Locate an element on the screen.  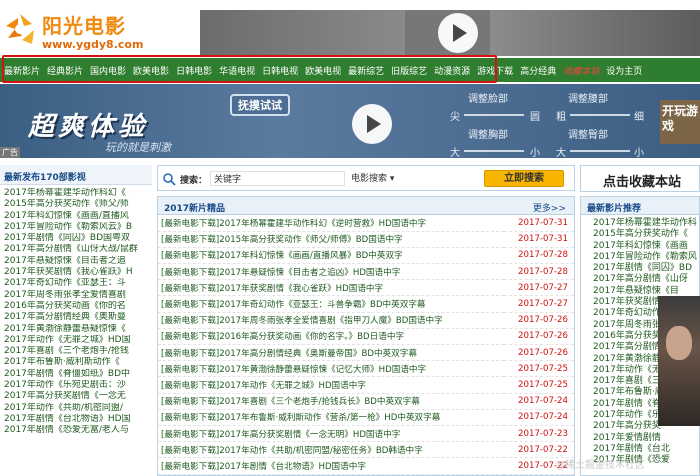
list-item: 2017年剧情《台北物语》HD国 is located at coordinates (78, 419).